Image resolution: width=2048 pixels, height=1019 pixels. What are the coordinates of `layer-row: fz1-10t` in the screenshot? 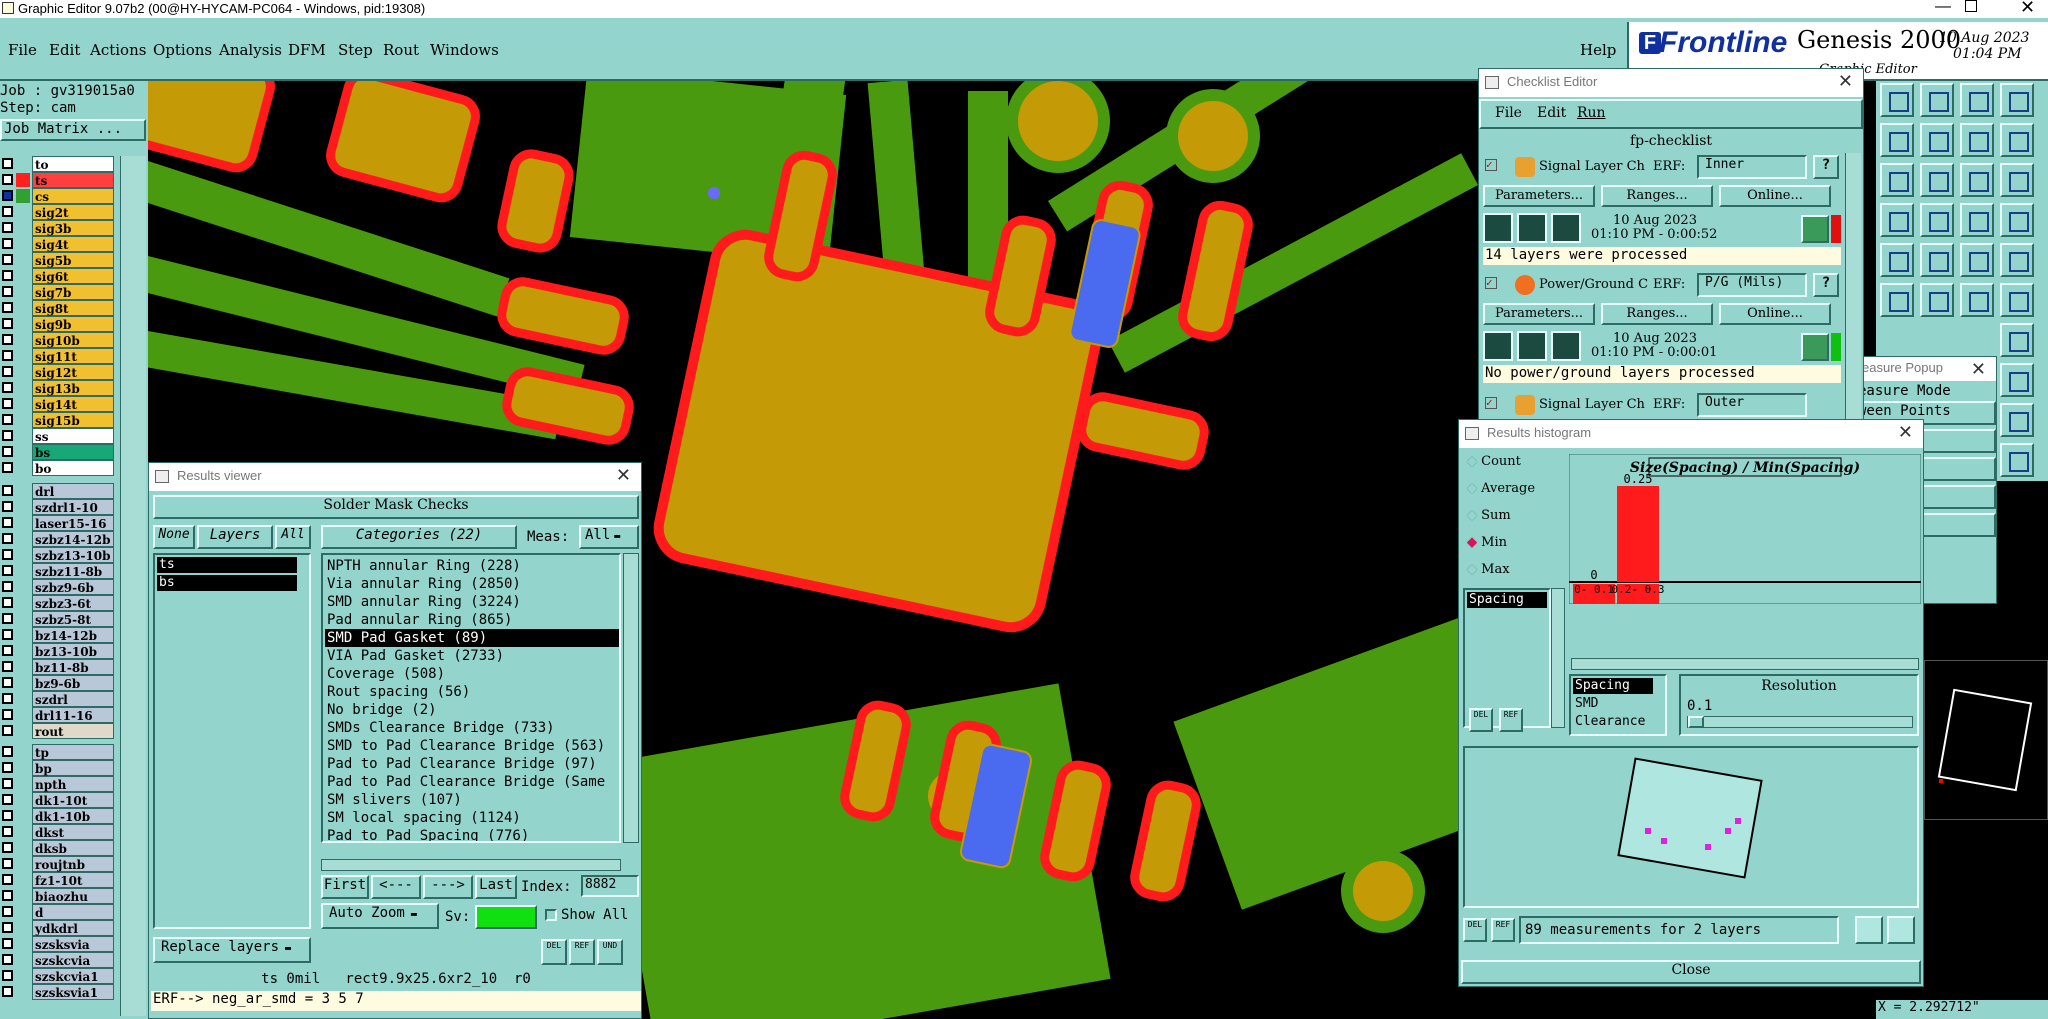 It's located at (58, 880).